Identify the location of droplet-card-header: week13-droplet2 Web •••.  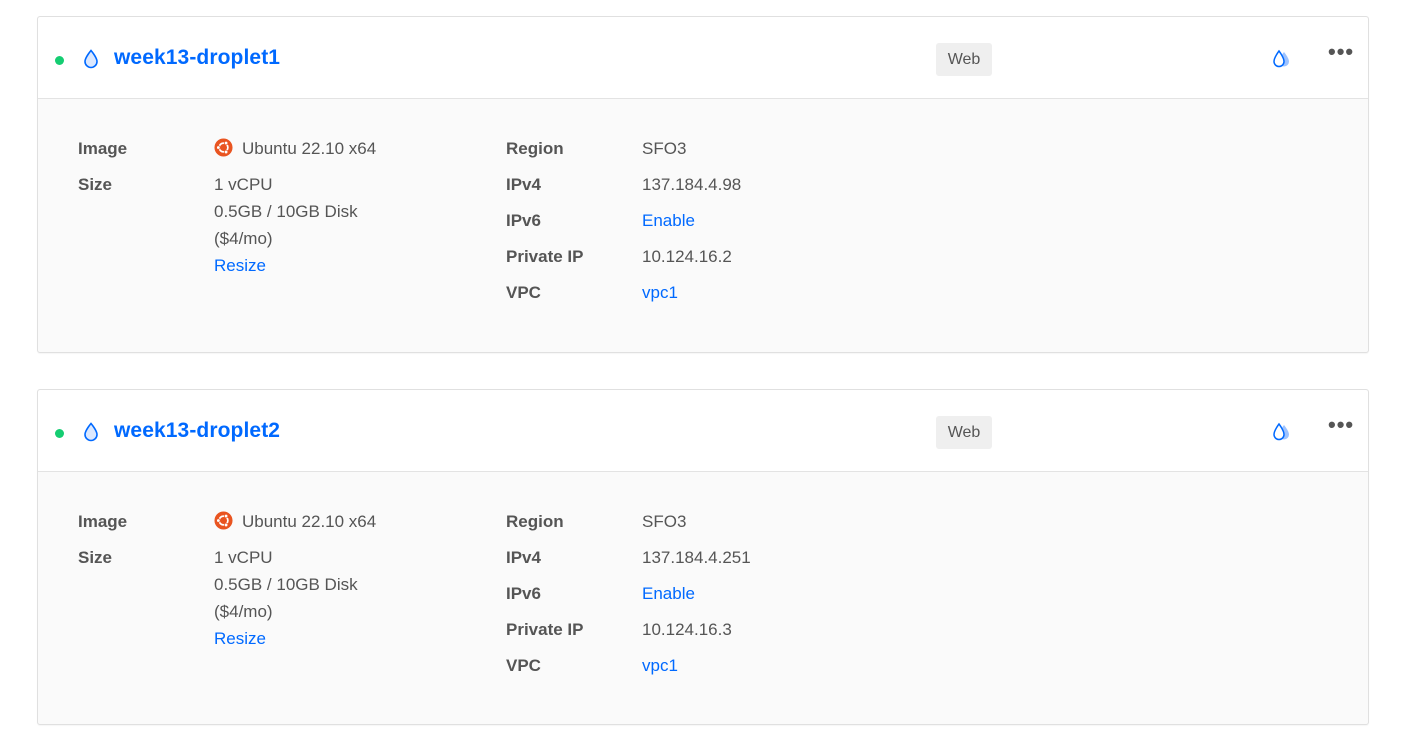
(703, 431).